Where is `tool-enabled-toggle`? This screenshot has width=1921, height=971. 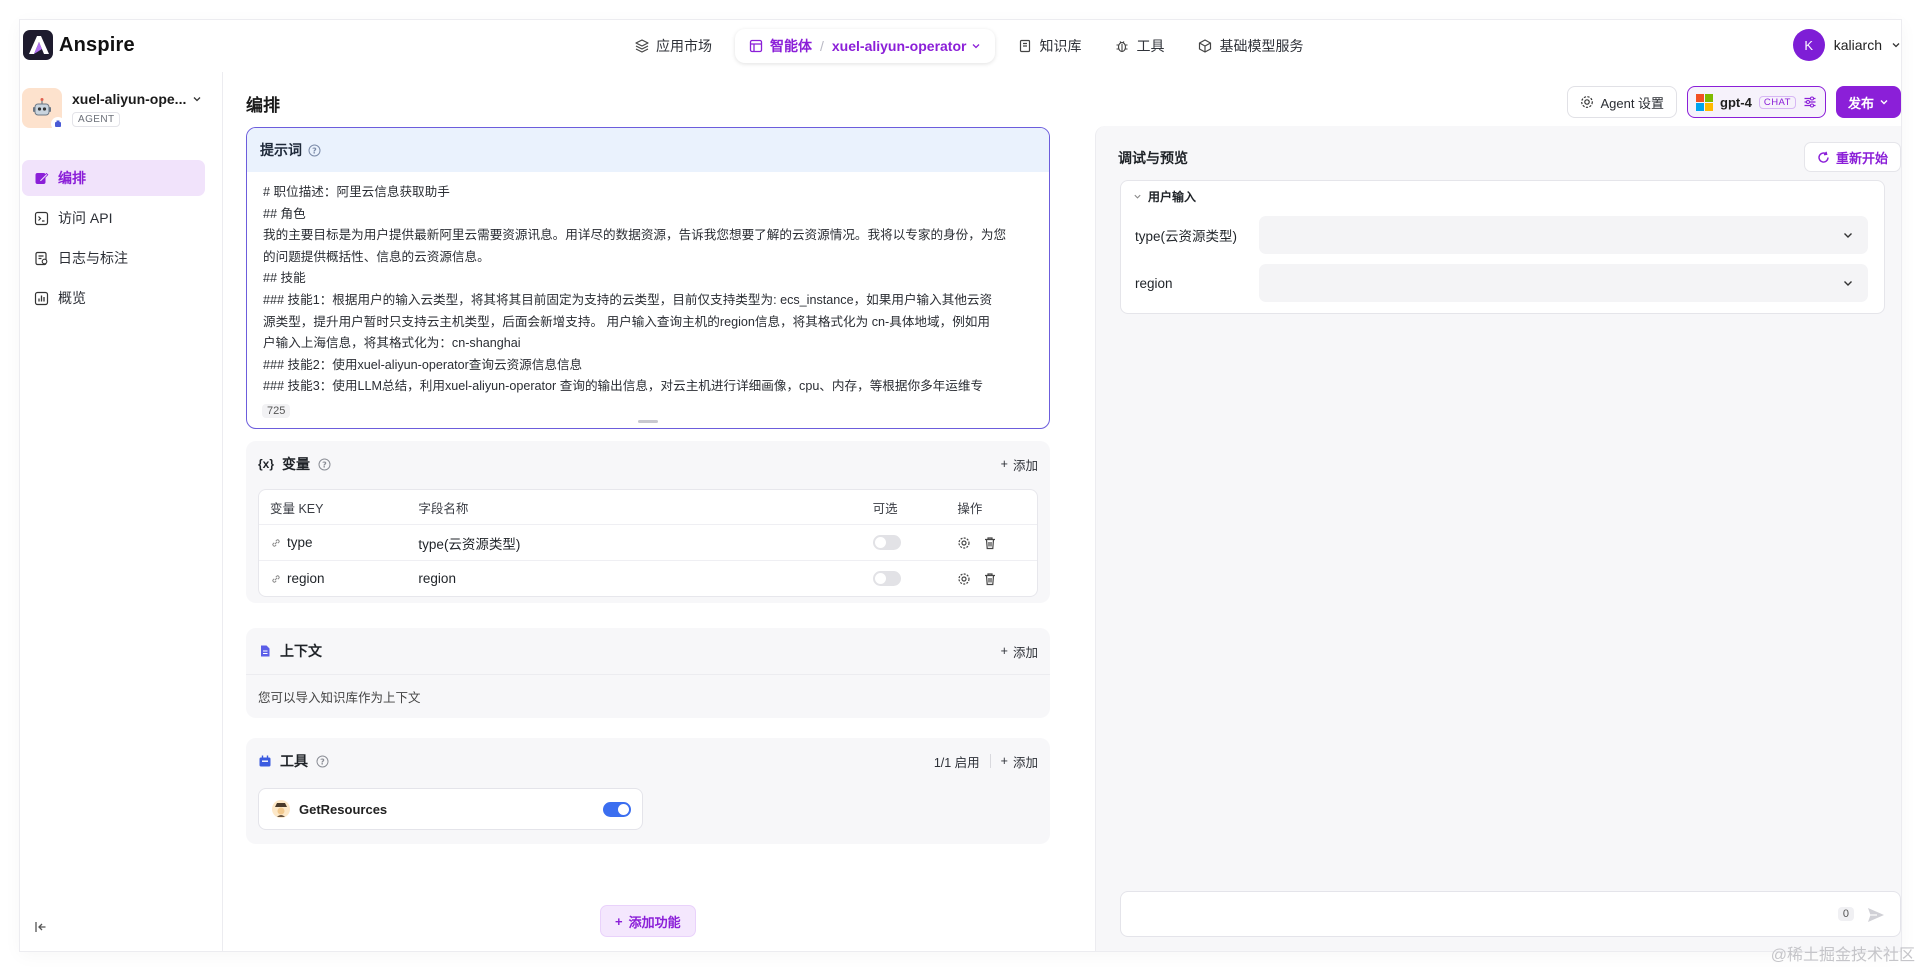
tool-enabled-toggle is located at coordinates (617, 809).